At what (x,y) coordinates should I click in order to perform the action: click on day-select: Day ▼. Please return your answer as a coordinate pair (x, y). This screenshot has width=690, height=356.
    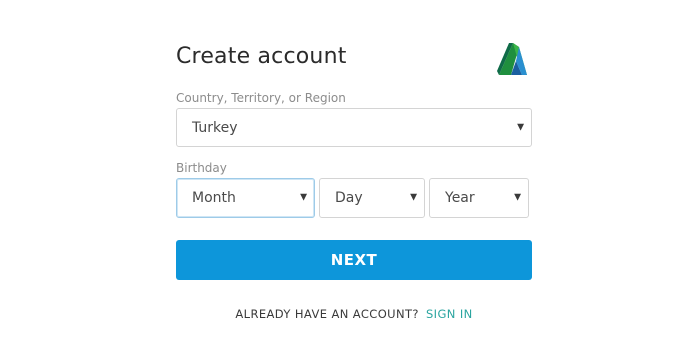
    Looking at the image, I should click on (372, 198).